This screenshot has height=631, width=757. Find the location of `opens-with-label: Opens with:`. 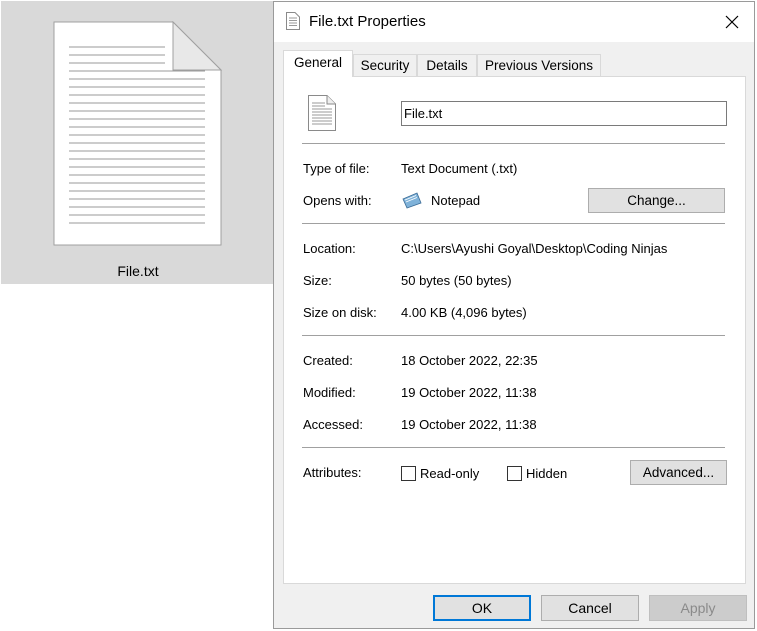

opens-with-label: Opens with: is located at coordinates (337, 200).